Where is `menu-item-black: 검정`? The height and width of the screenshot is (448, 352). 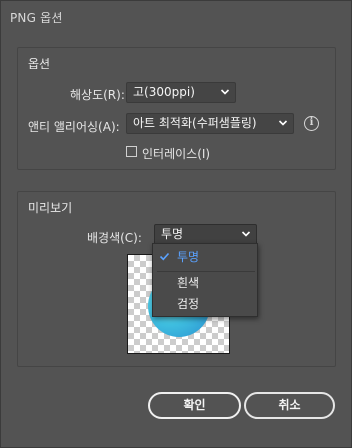
menu-item-black: 검정 is located at coordinates (205, 304).